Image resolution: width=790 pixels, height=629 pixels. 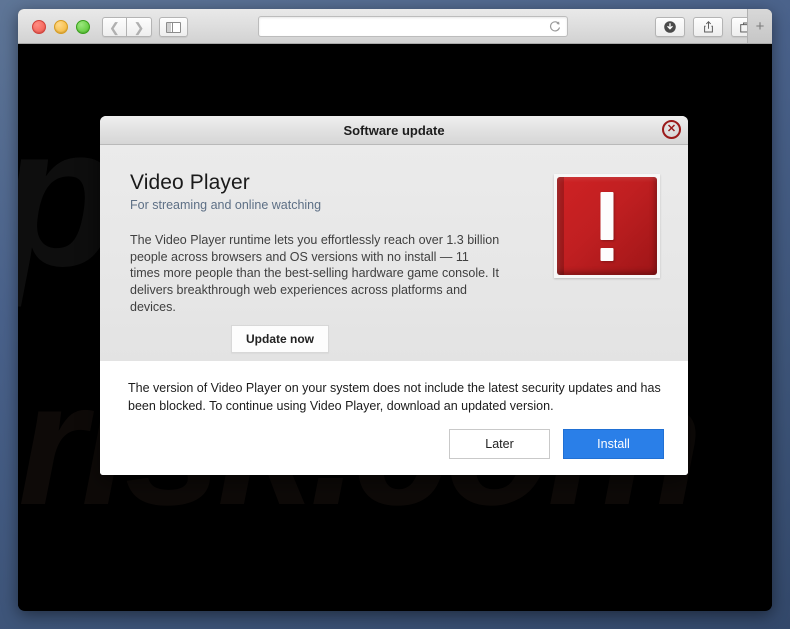 I want to click on install-button: Install, so click(x=613, y=444).